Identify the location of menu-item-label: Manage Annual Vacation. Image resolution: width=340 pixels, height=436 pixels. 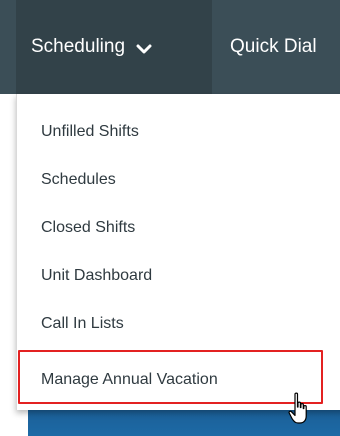
(129, 379).